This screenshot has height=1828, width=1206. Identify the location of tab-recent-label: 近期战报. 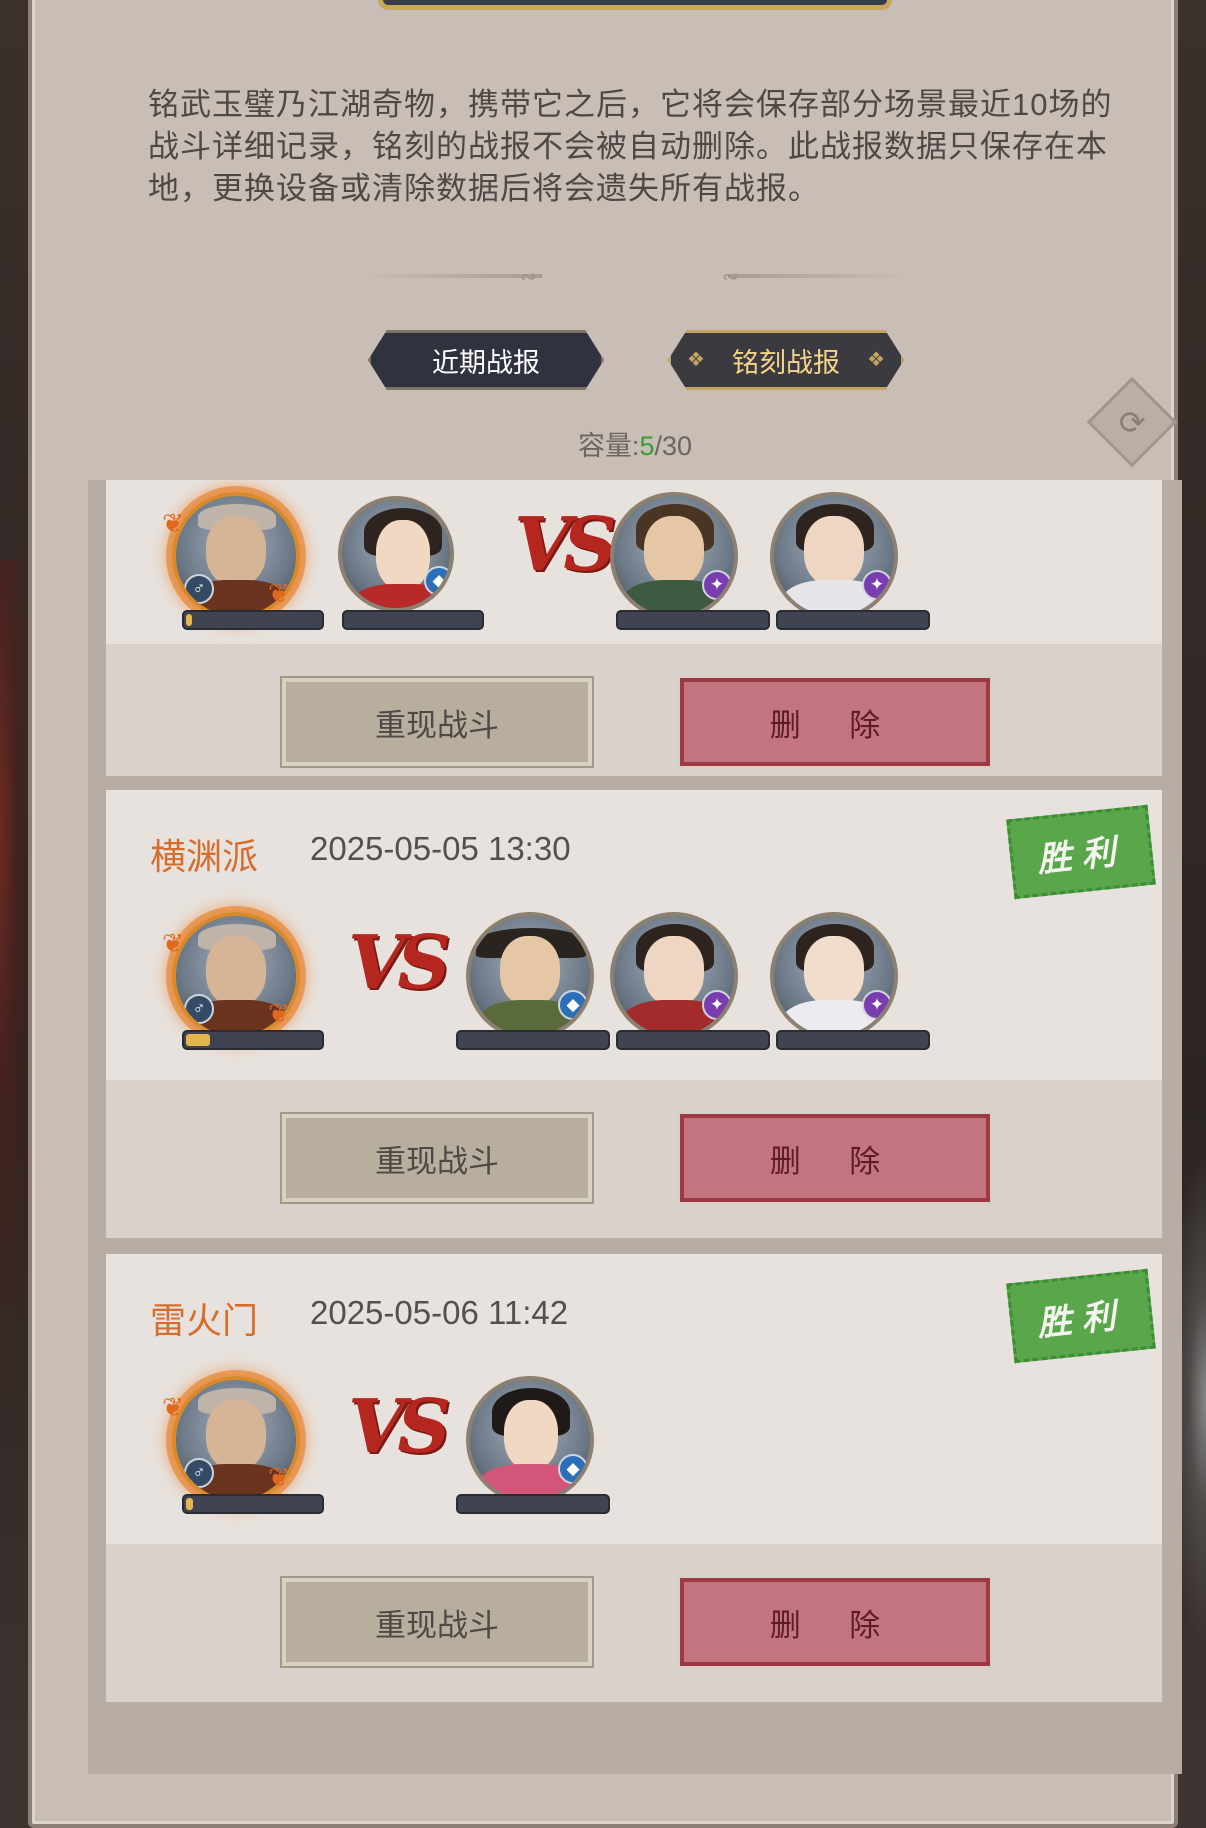
(486, 362).